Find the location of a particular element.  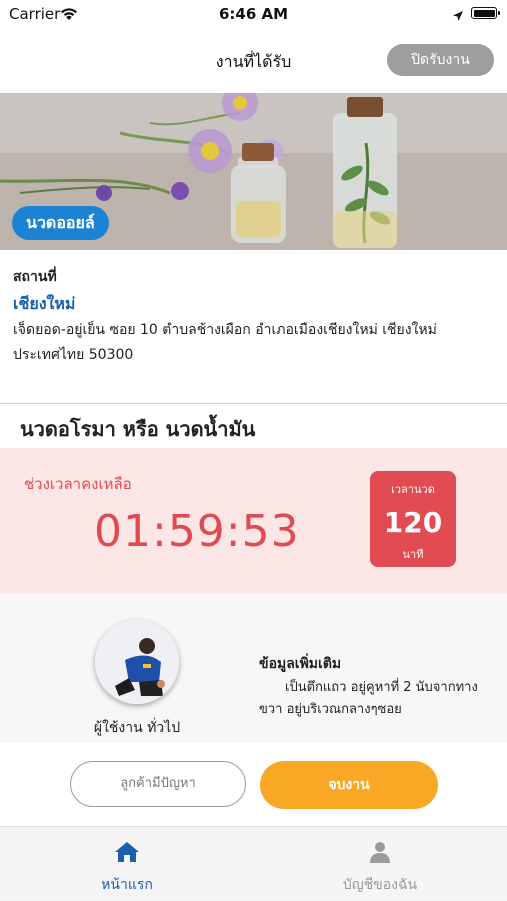

tab-account: บัญชีของฉัน is located at coordinates (380, 864).